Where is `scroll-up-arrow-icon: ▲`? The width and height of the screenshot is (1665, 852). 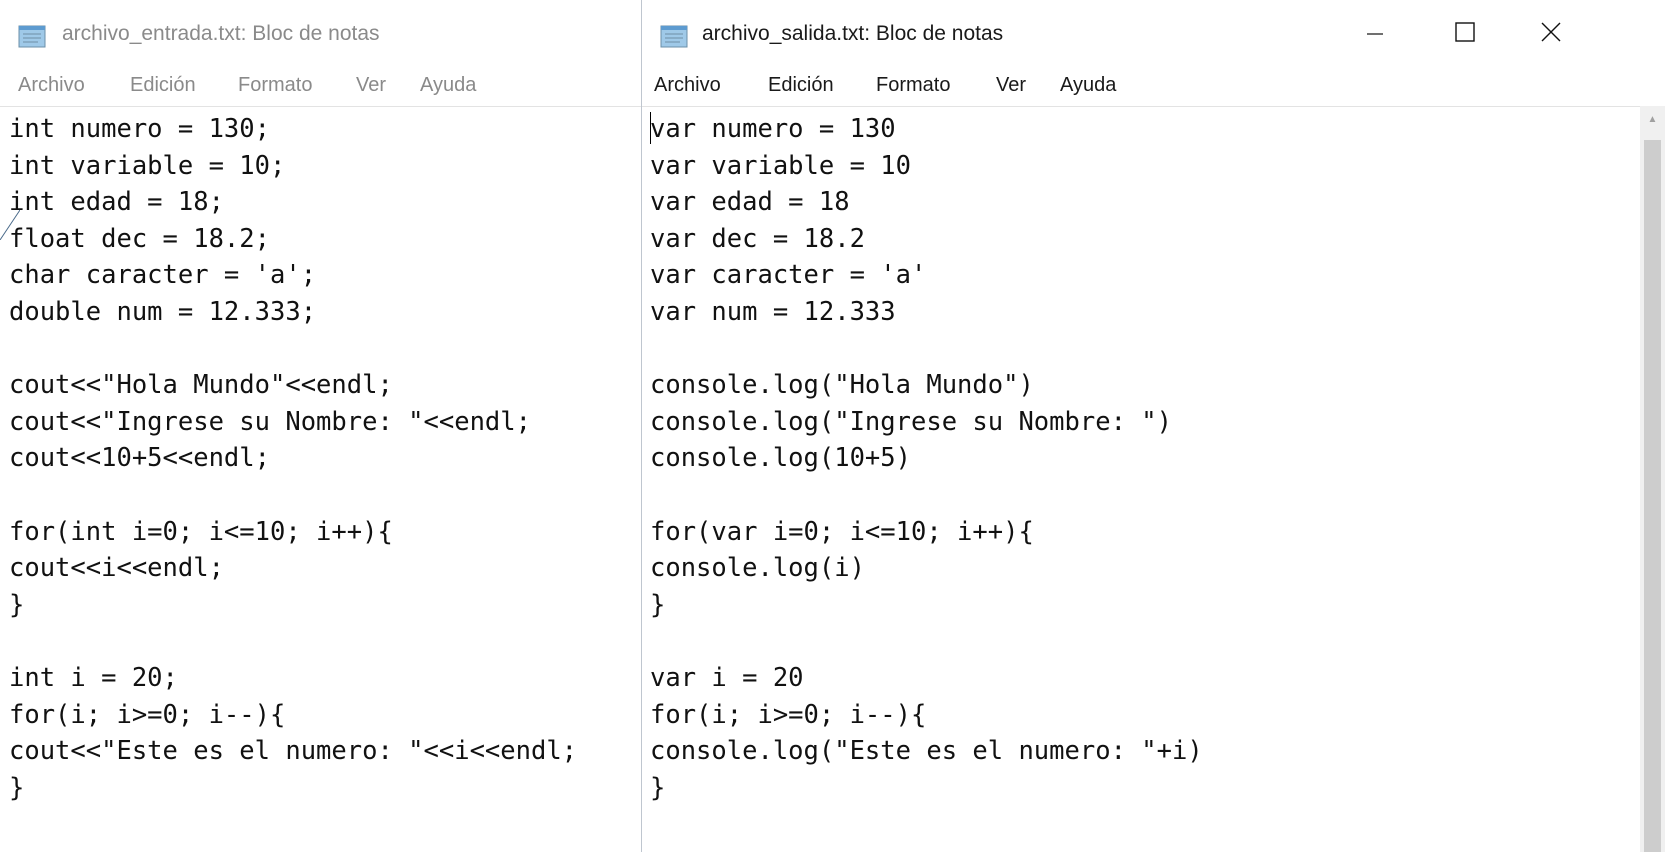
scroll-up-arrow-icon: ▲ is located at coordinates (1652, 119).